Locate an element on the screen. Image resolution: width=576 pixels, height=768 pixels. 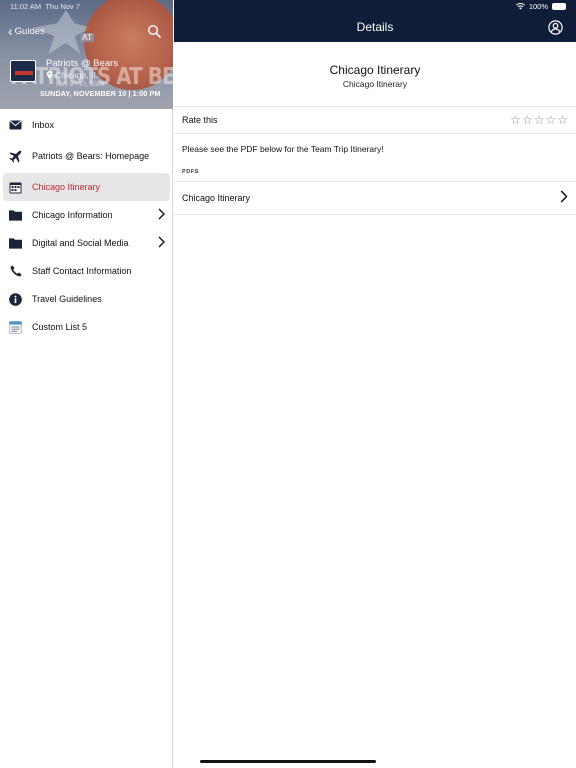
list-icon is located at coordinates (15, 327).